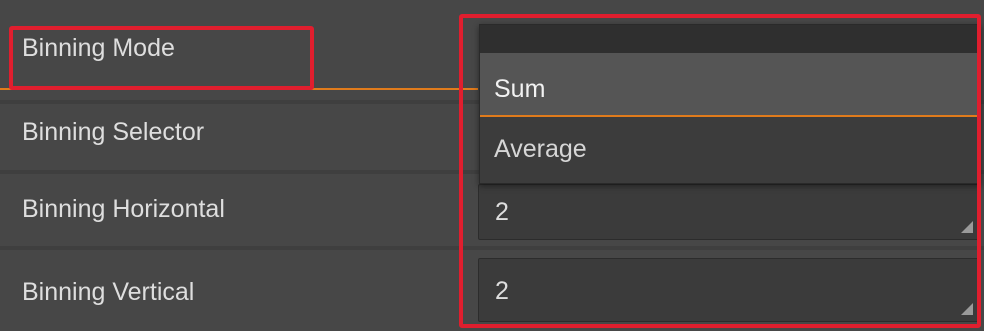  Describe the element at coordinates (108, 292) in the screenshot. I see `binning-vertical-label: Binning Vertical` at that location.